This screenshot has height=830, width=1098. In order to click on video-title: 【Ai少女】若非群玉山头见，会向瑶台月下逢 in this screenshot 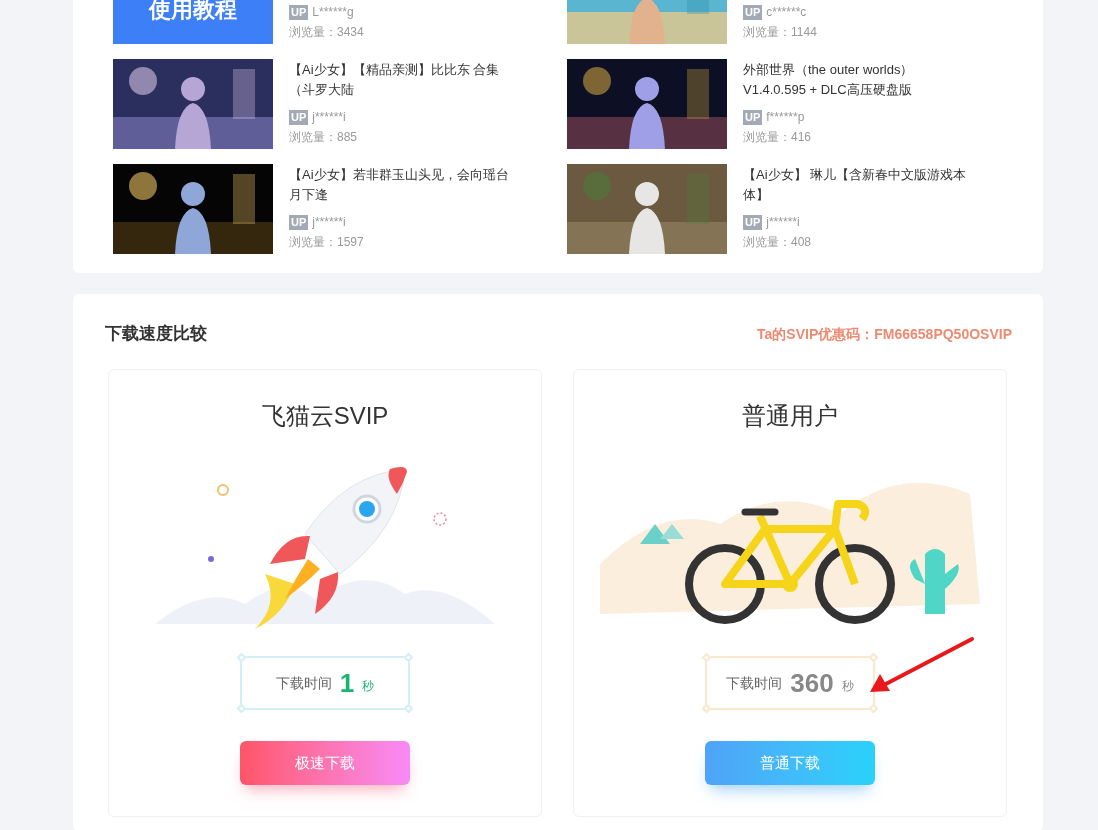, I will do `click(405, 185)`.